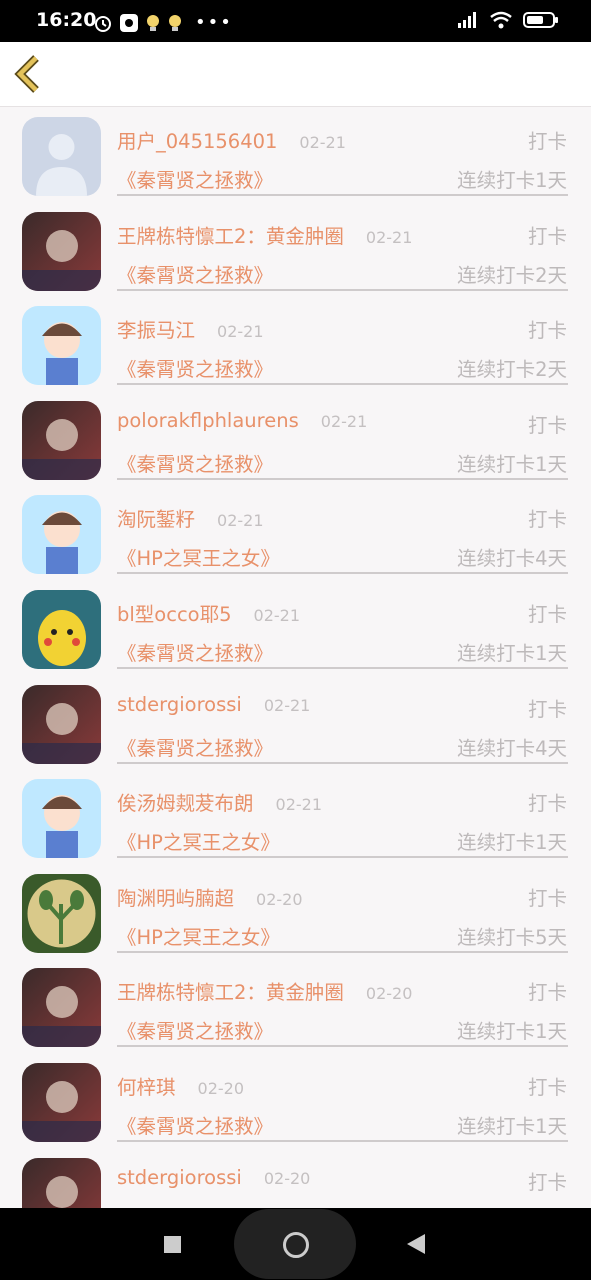  What do you see at coordinates (512, 370) in the screenshot?
I see `streak-count: 连续打卡2天` at bounding box center [512, 370].